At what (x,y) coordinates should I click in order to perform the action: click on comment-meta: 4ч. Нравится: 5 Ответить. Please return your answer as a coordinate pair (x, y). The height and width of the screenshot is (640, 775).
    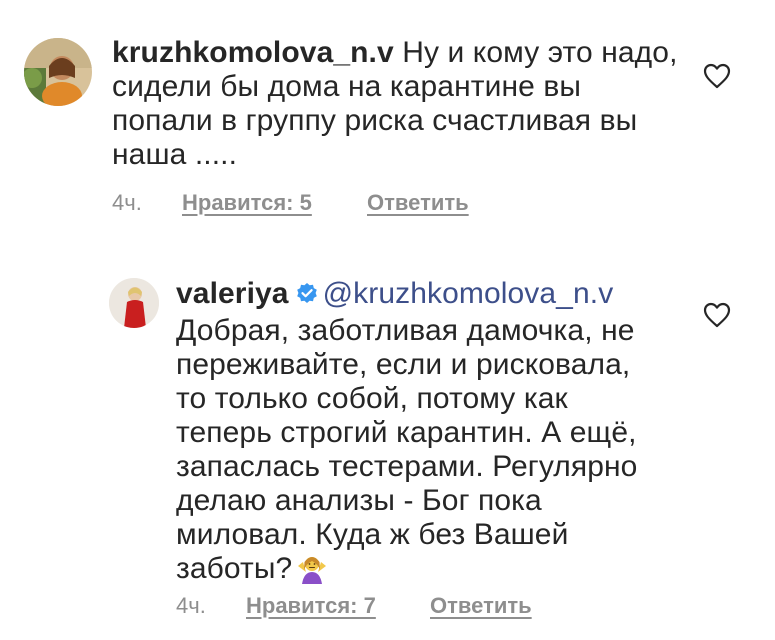
    Looking at the image, I should click on (362, 205).